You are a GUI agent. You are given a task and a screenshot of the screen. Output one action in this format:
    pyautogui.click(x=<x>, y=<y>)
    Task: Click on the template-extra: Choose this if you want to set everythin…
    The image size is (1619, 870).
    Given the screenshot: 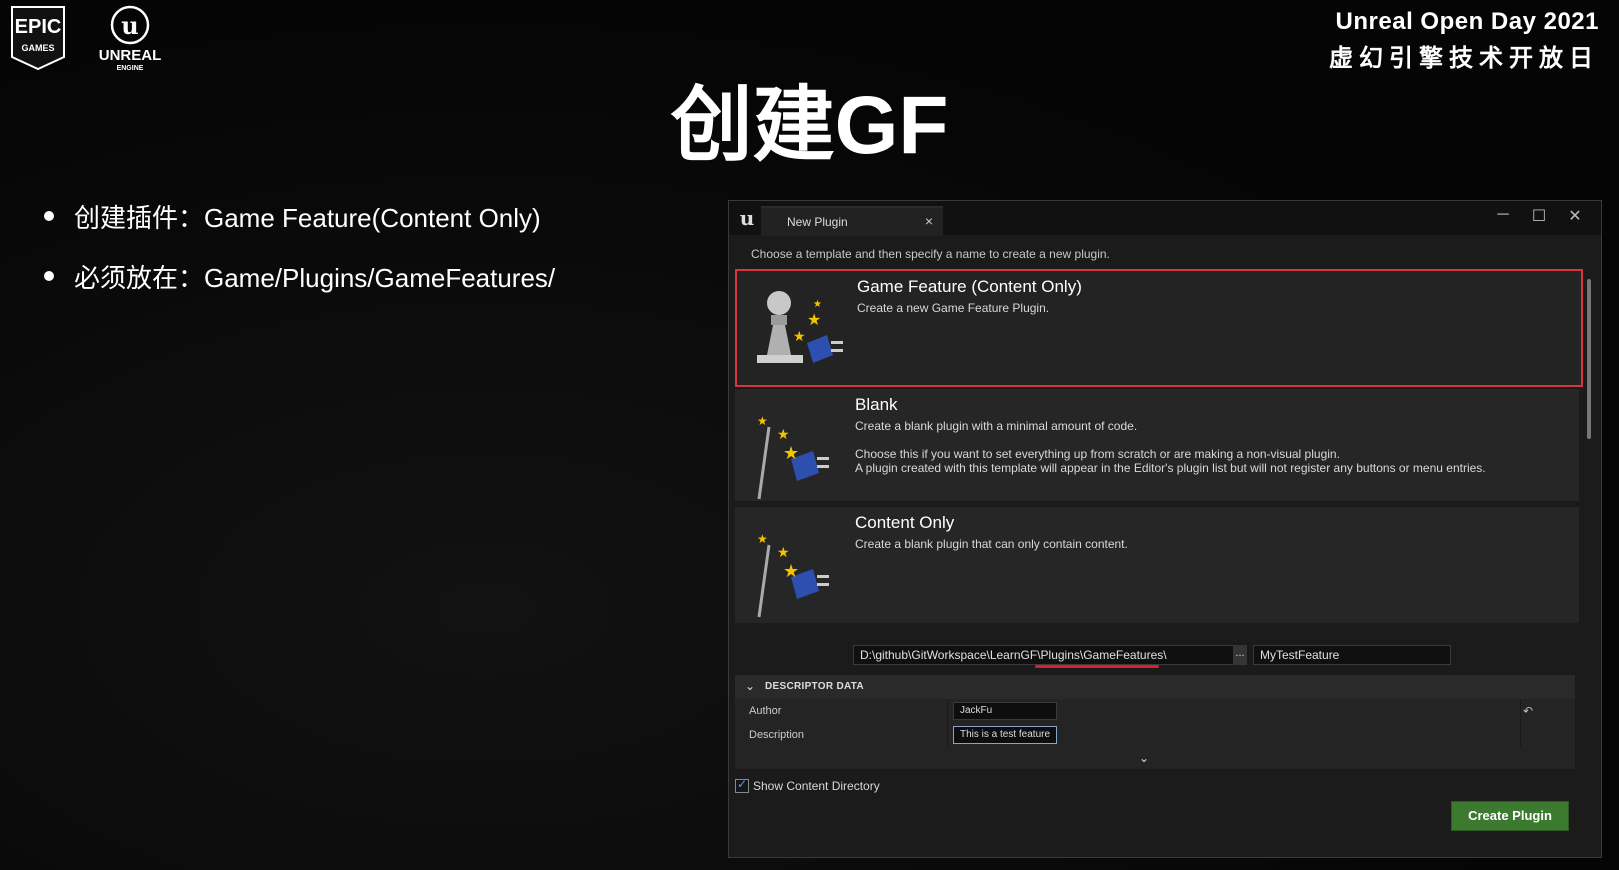 What is the action you would take?
    pyautogui.click(x=1170, y=461)
    